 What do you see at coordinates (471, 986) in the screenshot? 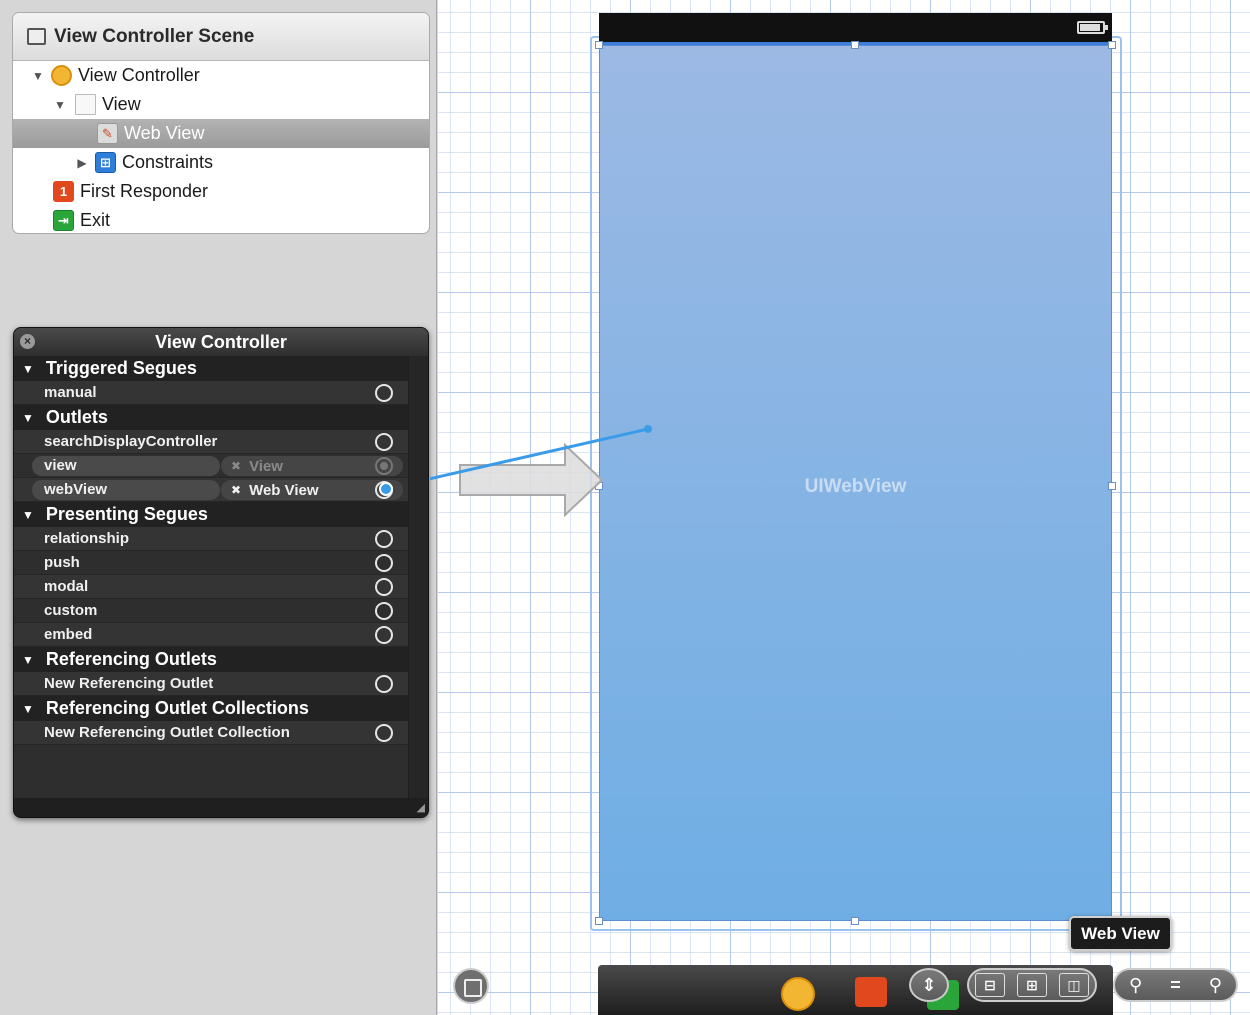
I see `show-outline-button` at bounding box center [471, 986].